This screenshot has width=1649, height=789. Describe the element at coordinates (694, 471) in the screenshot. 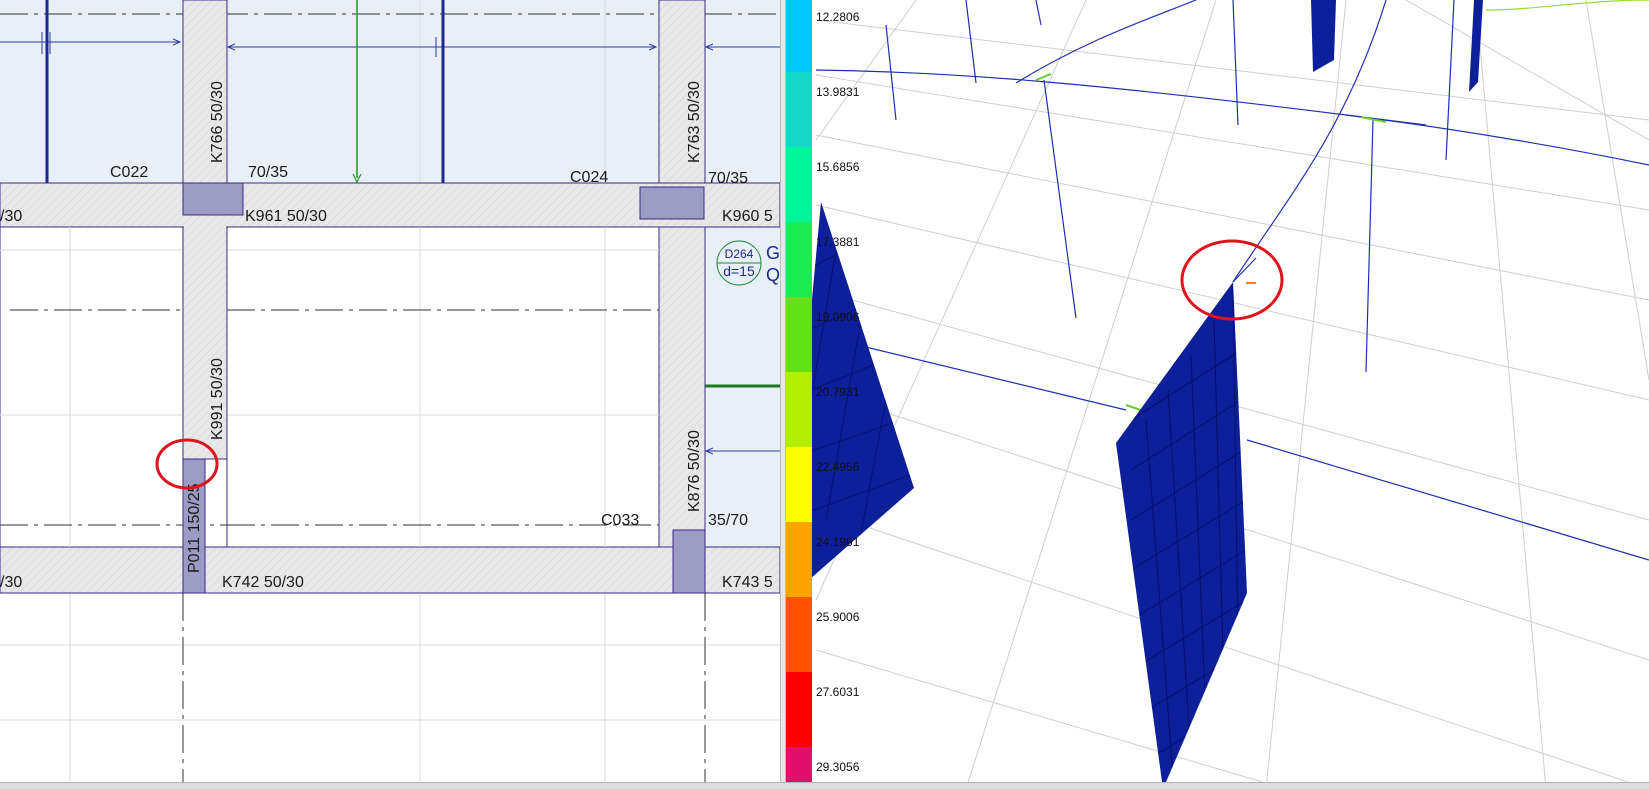

I see `beam-label-k876: K876 50/30` at that location.